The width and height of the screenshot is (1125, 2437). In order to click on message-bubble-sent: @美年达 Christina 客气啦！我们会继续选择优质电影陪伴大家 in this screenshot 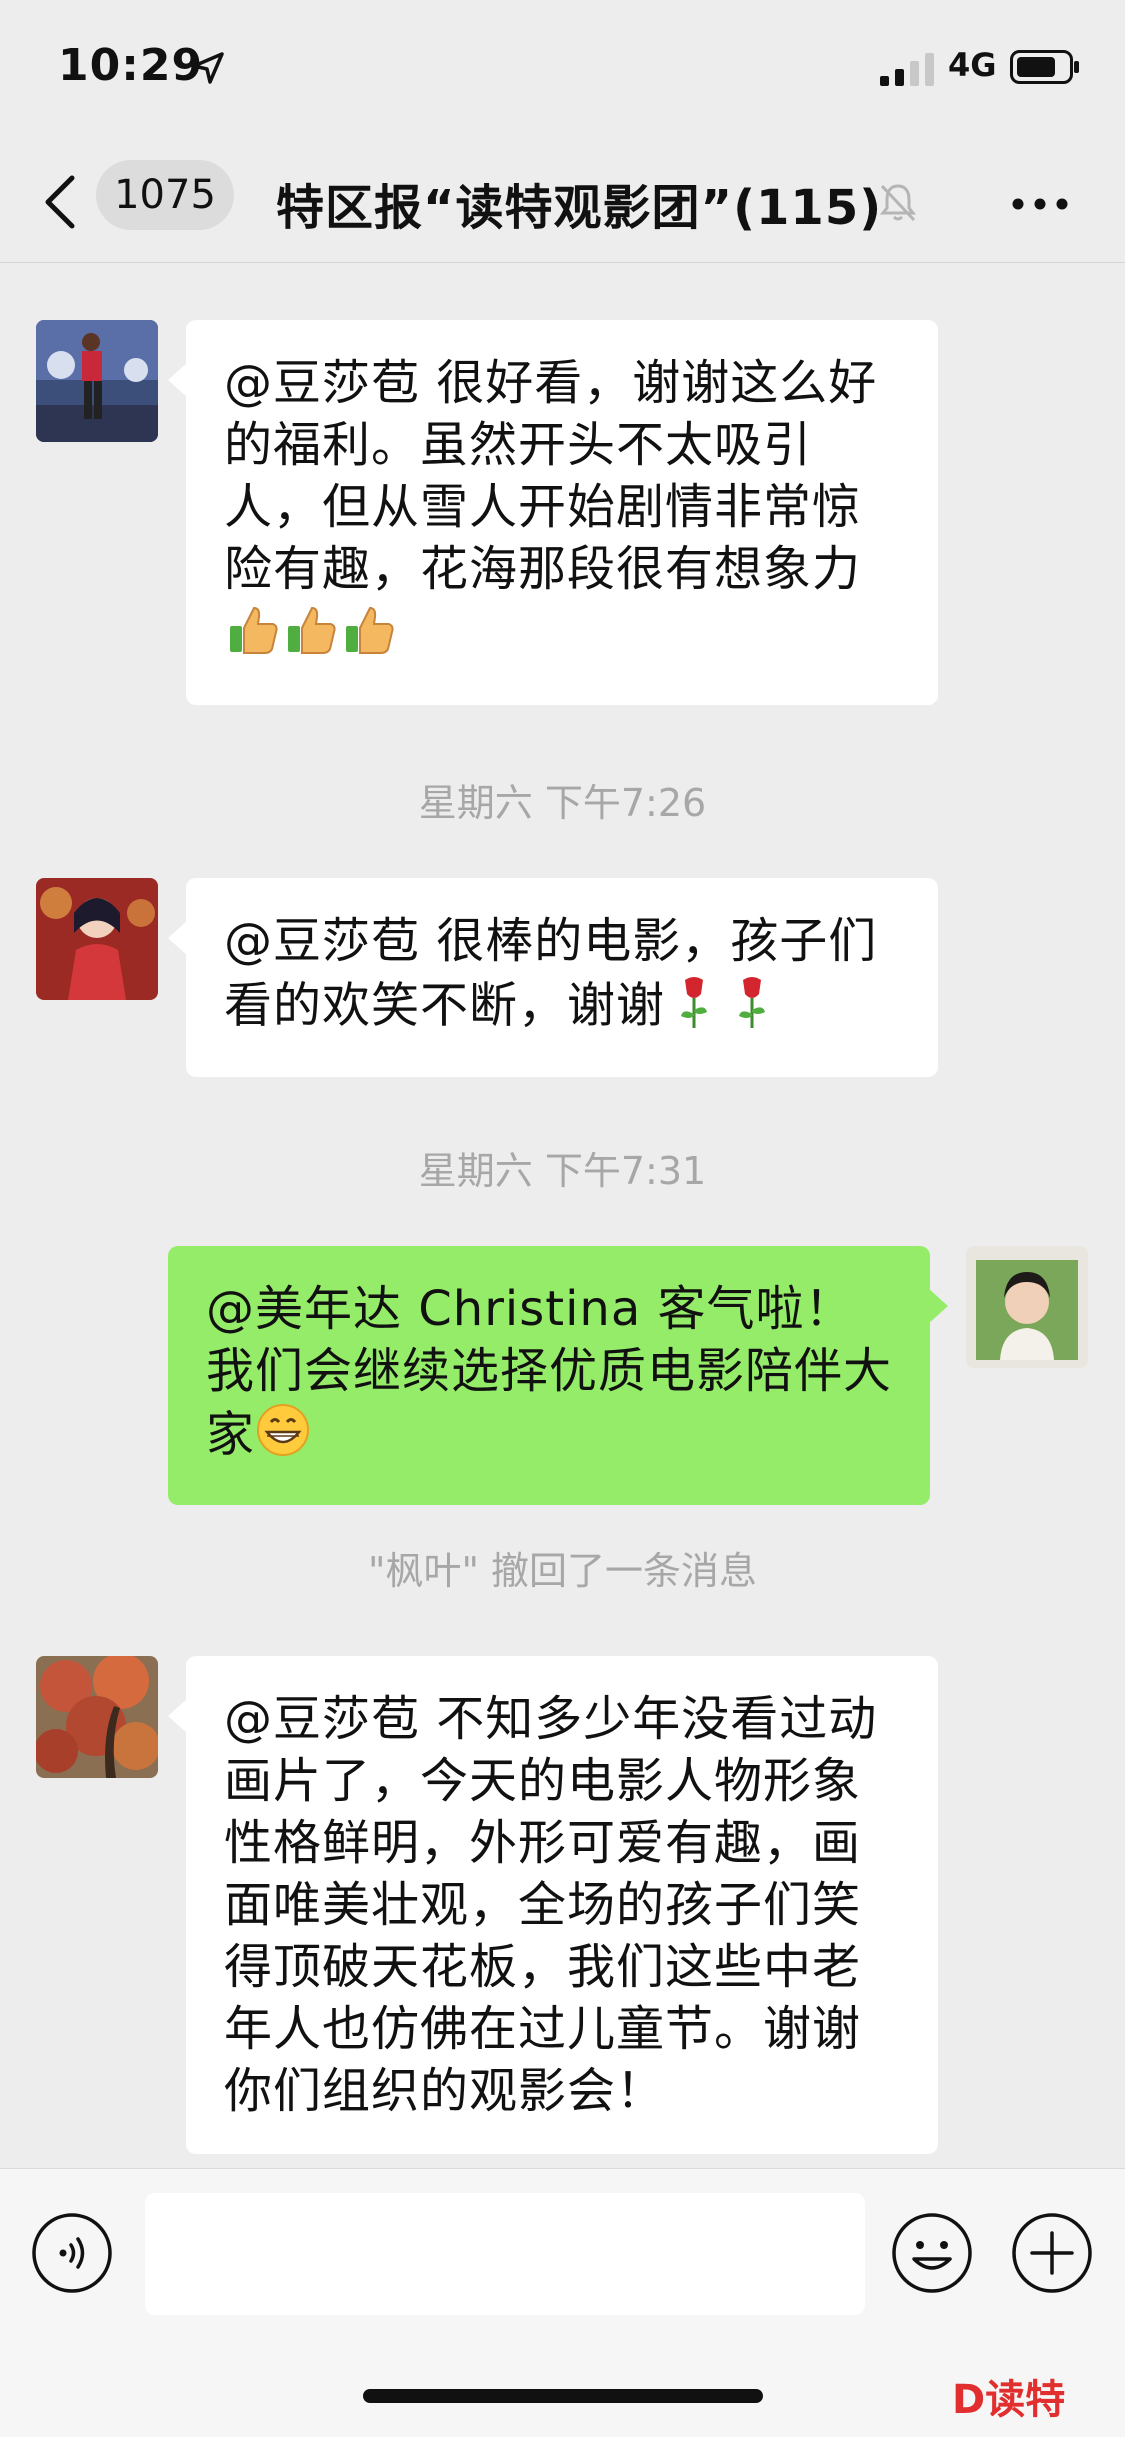, I will do `click(558, 1375)`.